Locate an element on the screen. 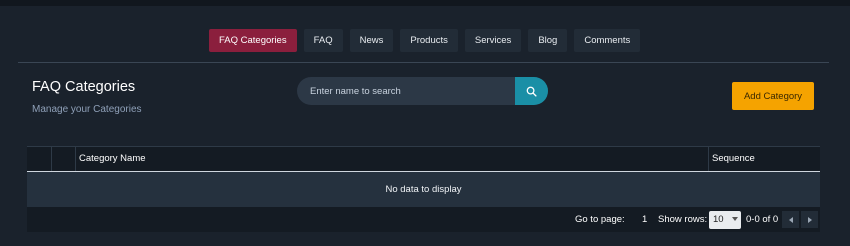 The image size is (850, 246). top-bar is located at coordinates (425, 3).